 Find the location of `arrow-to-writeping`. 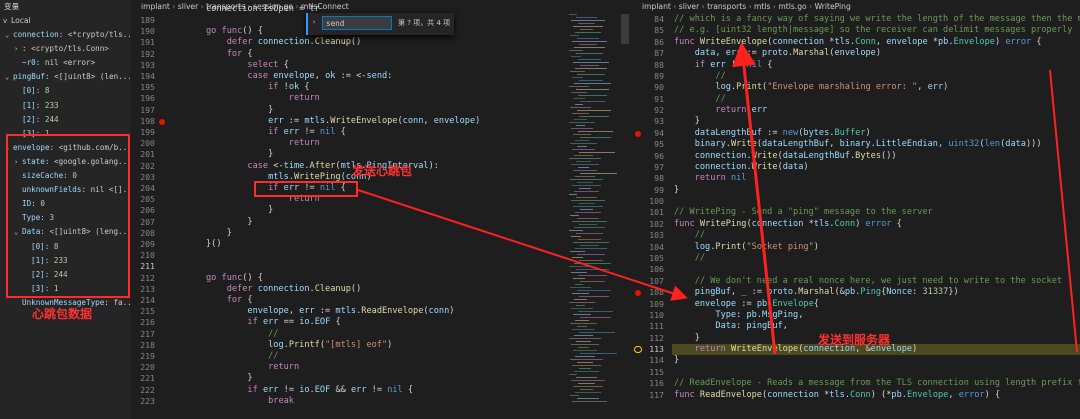

arrow-to-writeping is located at coordinates (522, 245).